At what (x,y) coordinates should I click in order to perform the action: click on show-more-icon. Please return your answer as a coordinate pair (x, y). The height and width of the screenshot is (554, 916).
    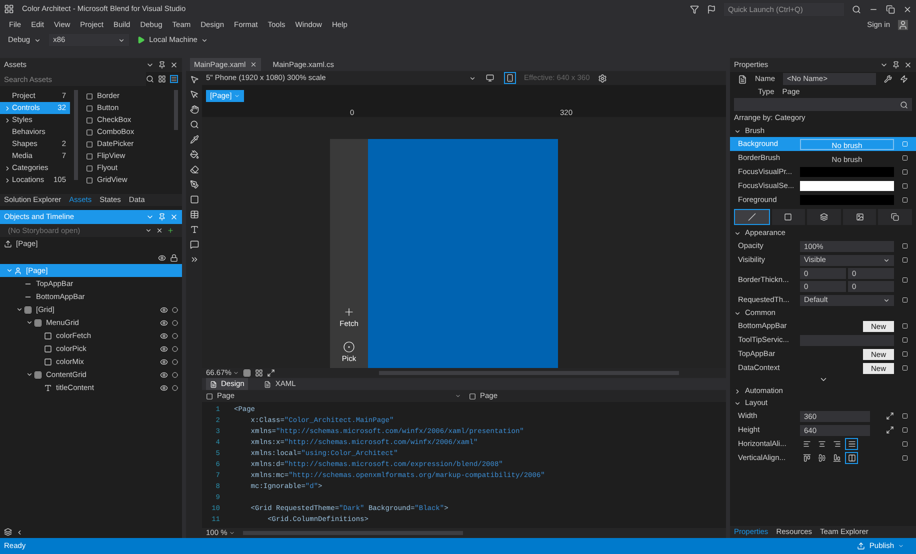
    Looking at the image, I should click on (823, 379).